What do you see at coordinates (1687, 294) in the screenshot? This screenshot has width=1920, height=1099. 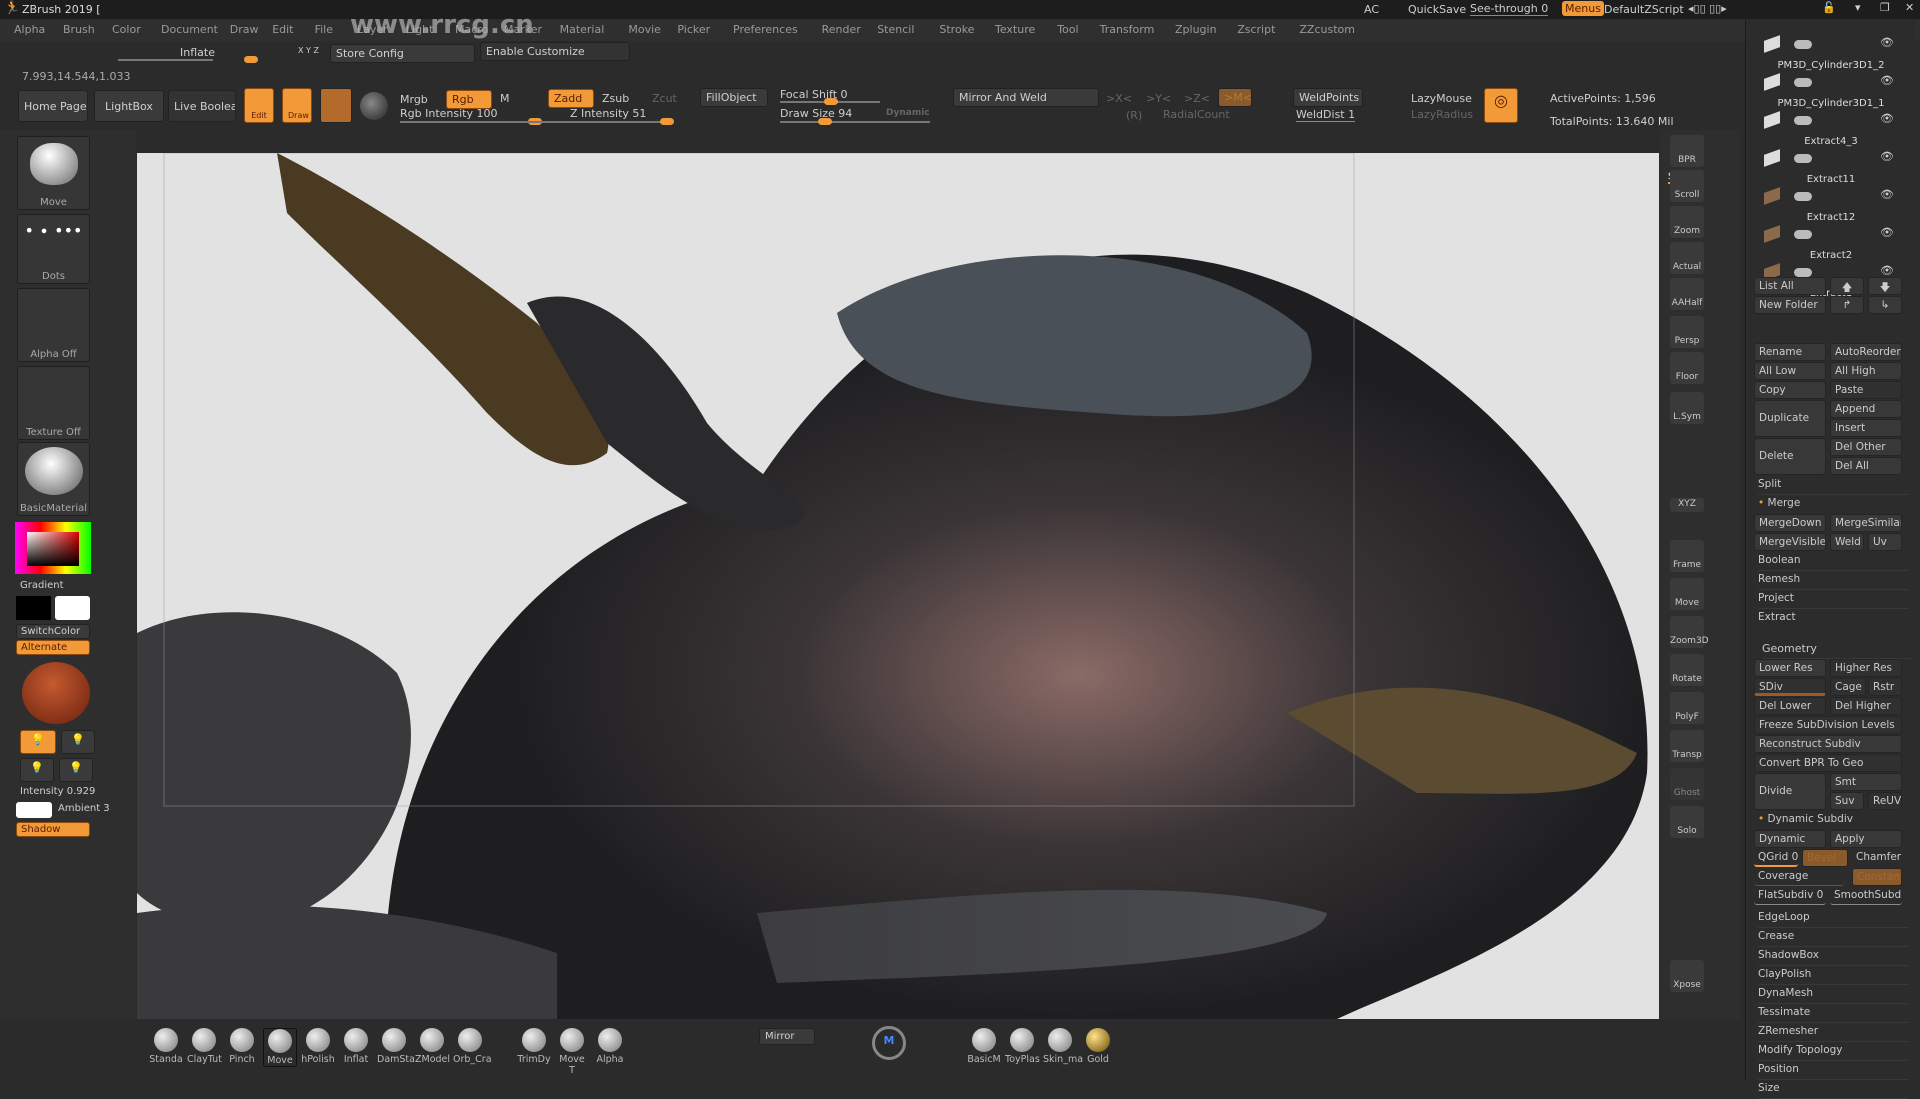 I see `aahalf-button: AAHalf` at bounding box center [1687, 294].